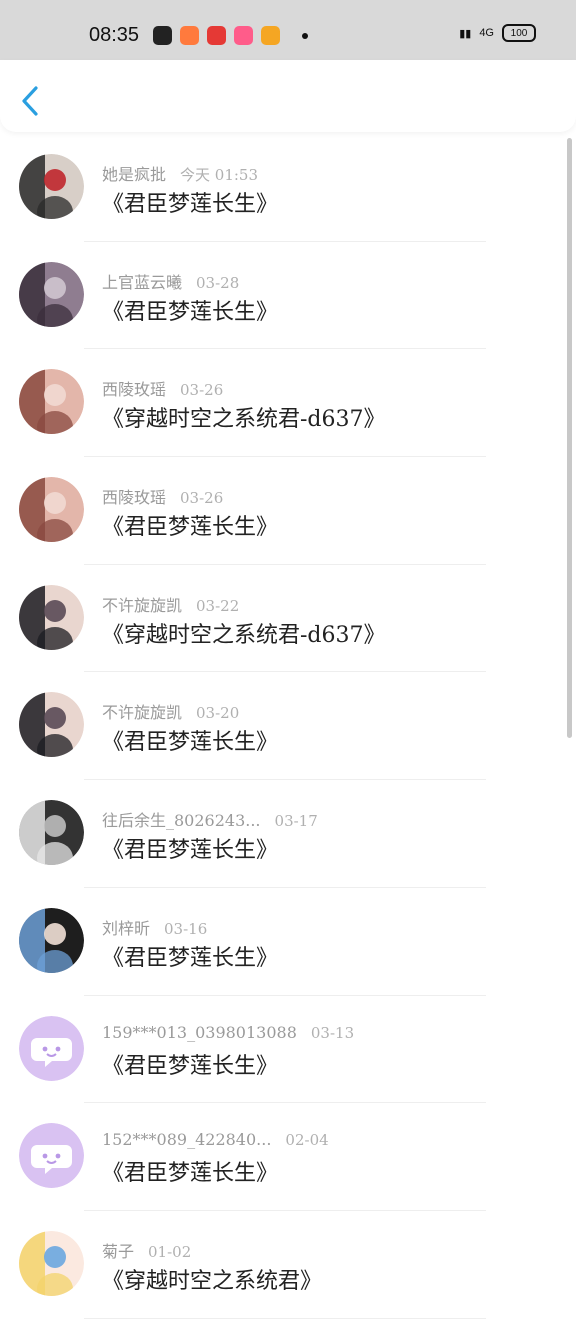 This screenshot has width=576, height=1319. Describe the element at coordinates (283, 942) in the screenshot. I see `message-row: 刘梓昕 03-16 《君臣梦莲长生》` at that location.